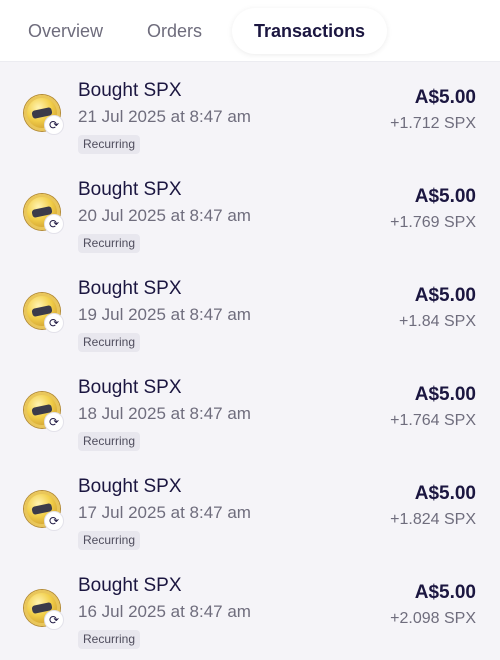  Describe the element at coordinates (433, 618) in the screenshot. I see `transaction-quantity: +2.098 SPX` at that location.